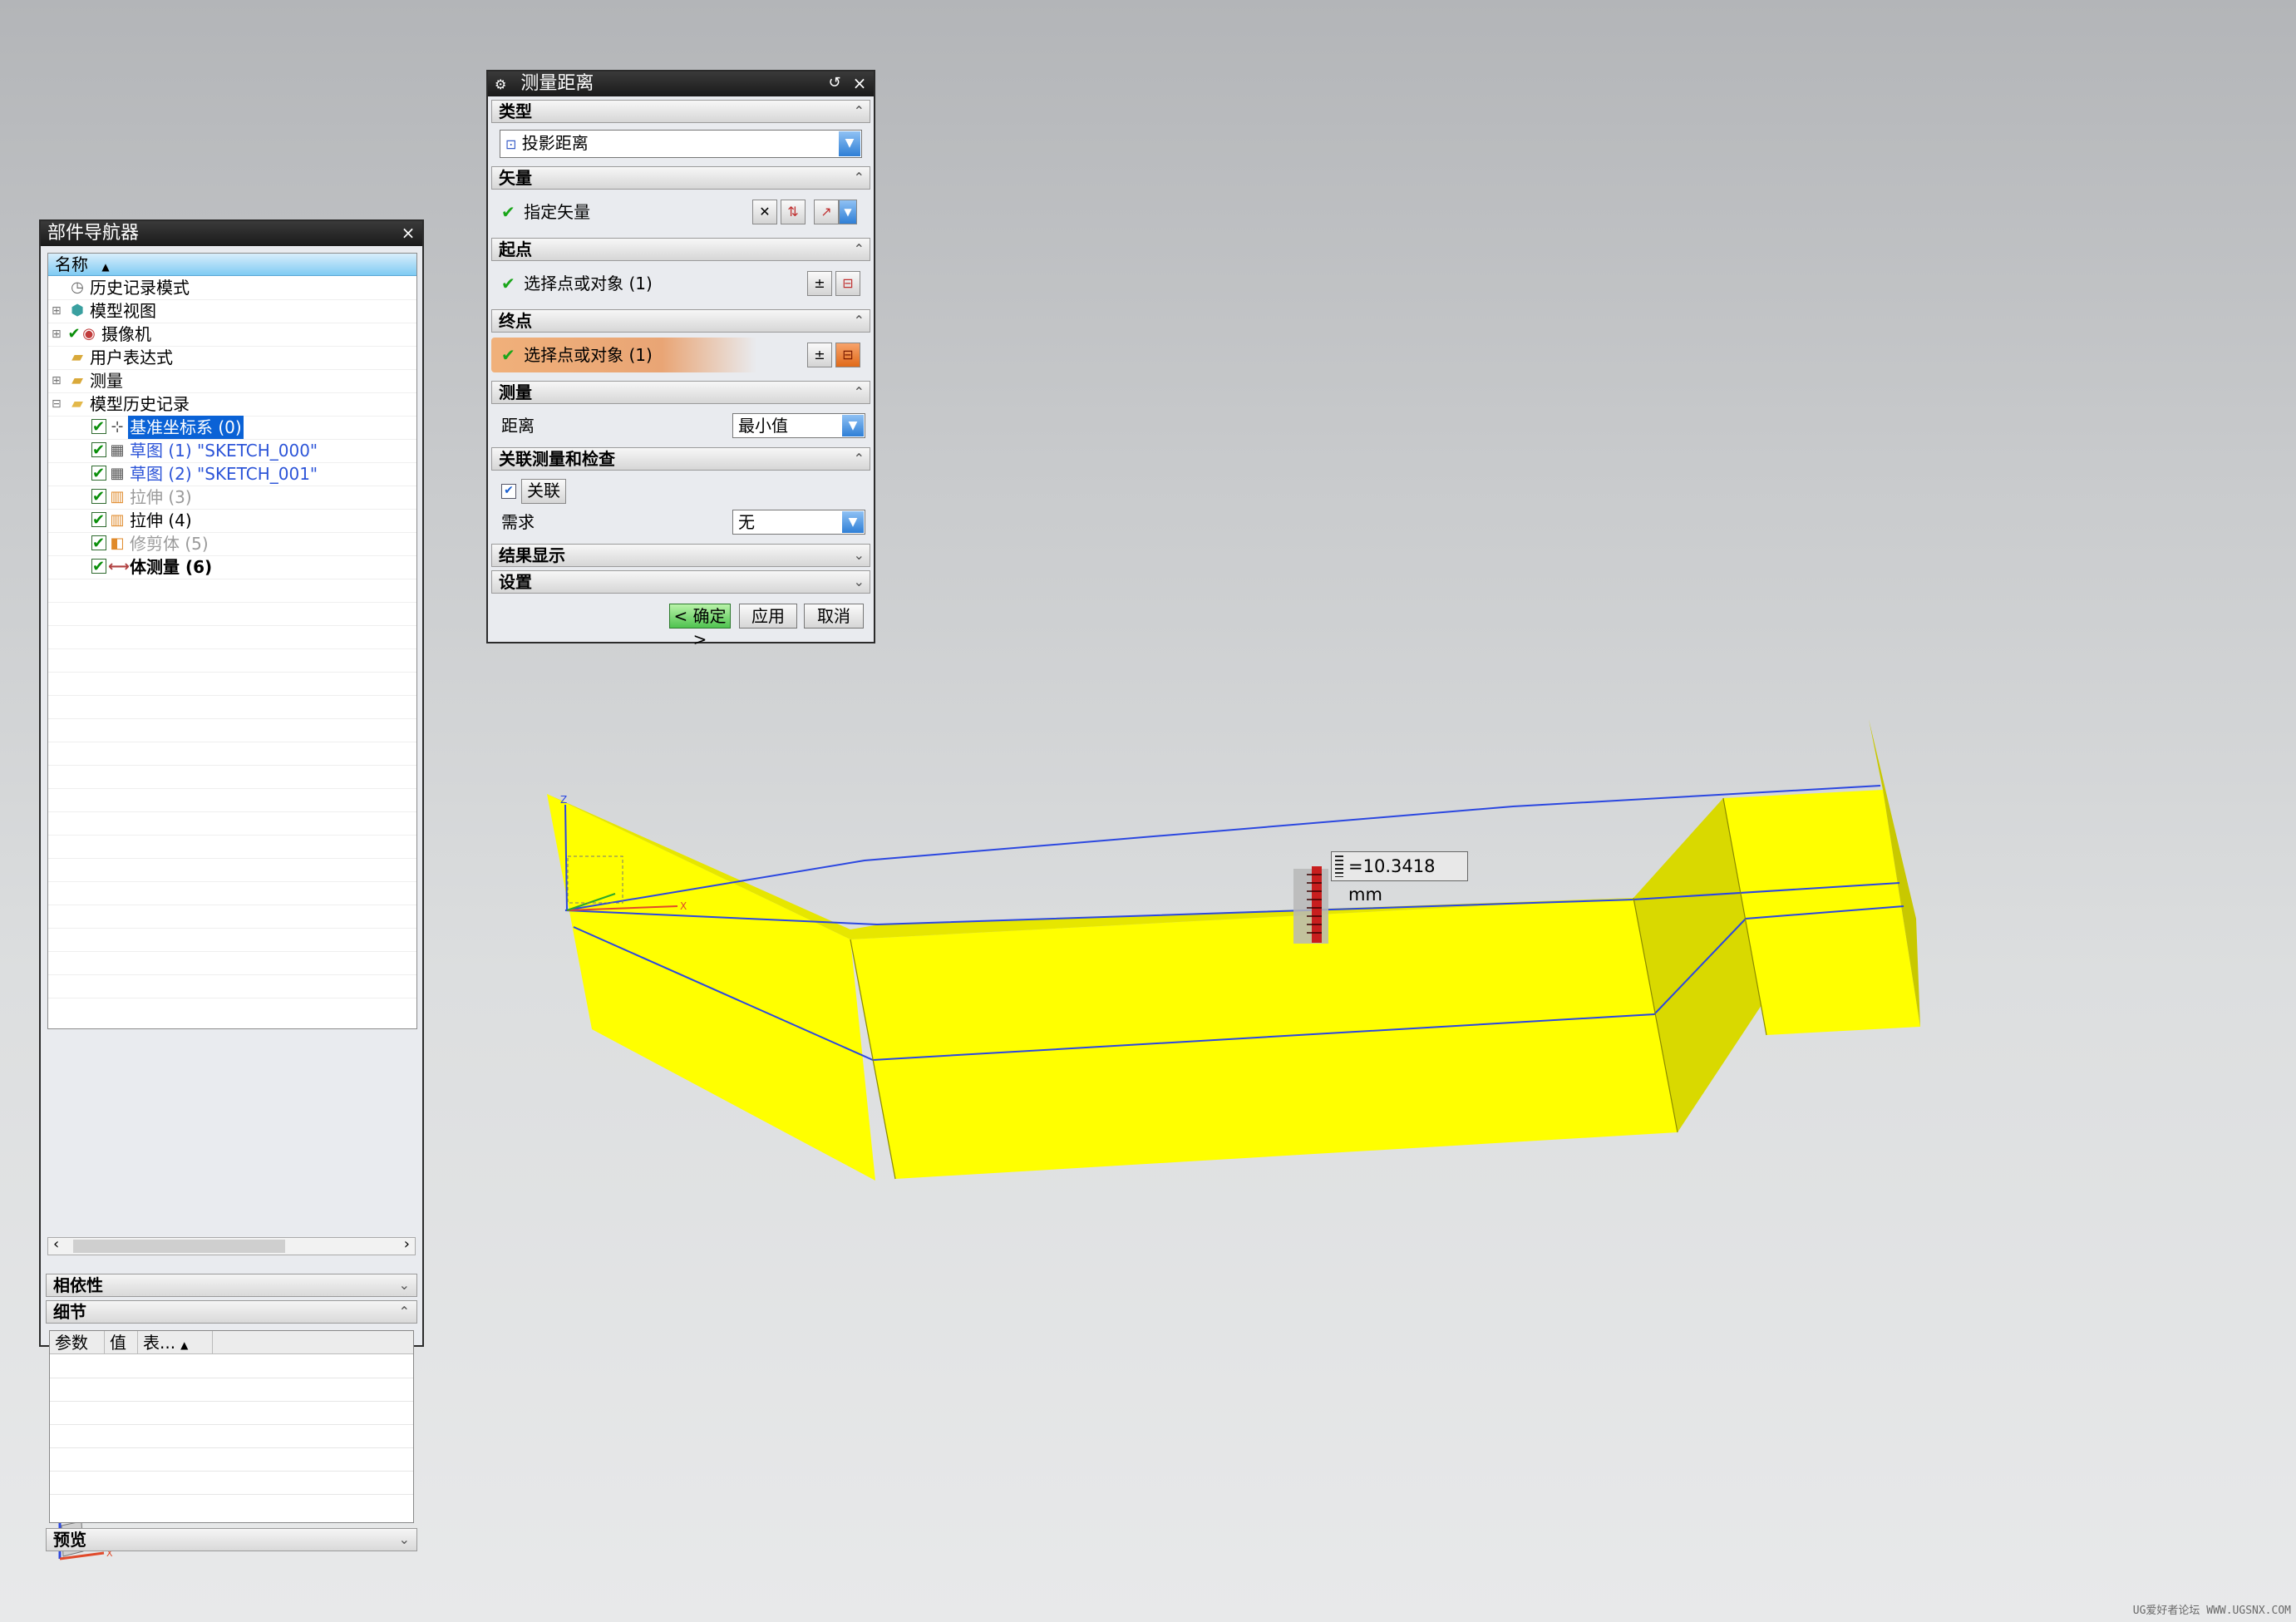 This screenshot has width=2296, height=1622. I want to click on details-col-expression: 表... ▲, so click(175, 1342).